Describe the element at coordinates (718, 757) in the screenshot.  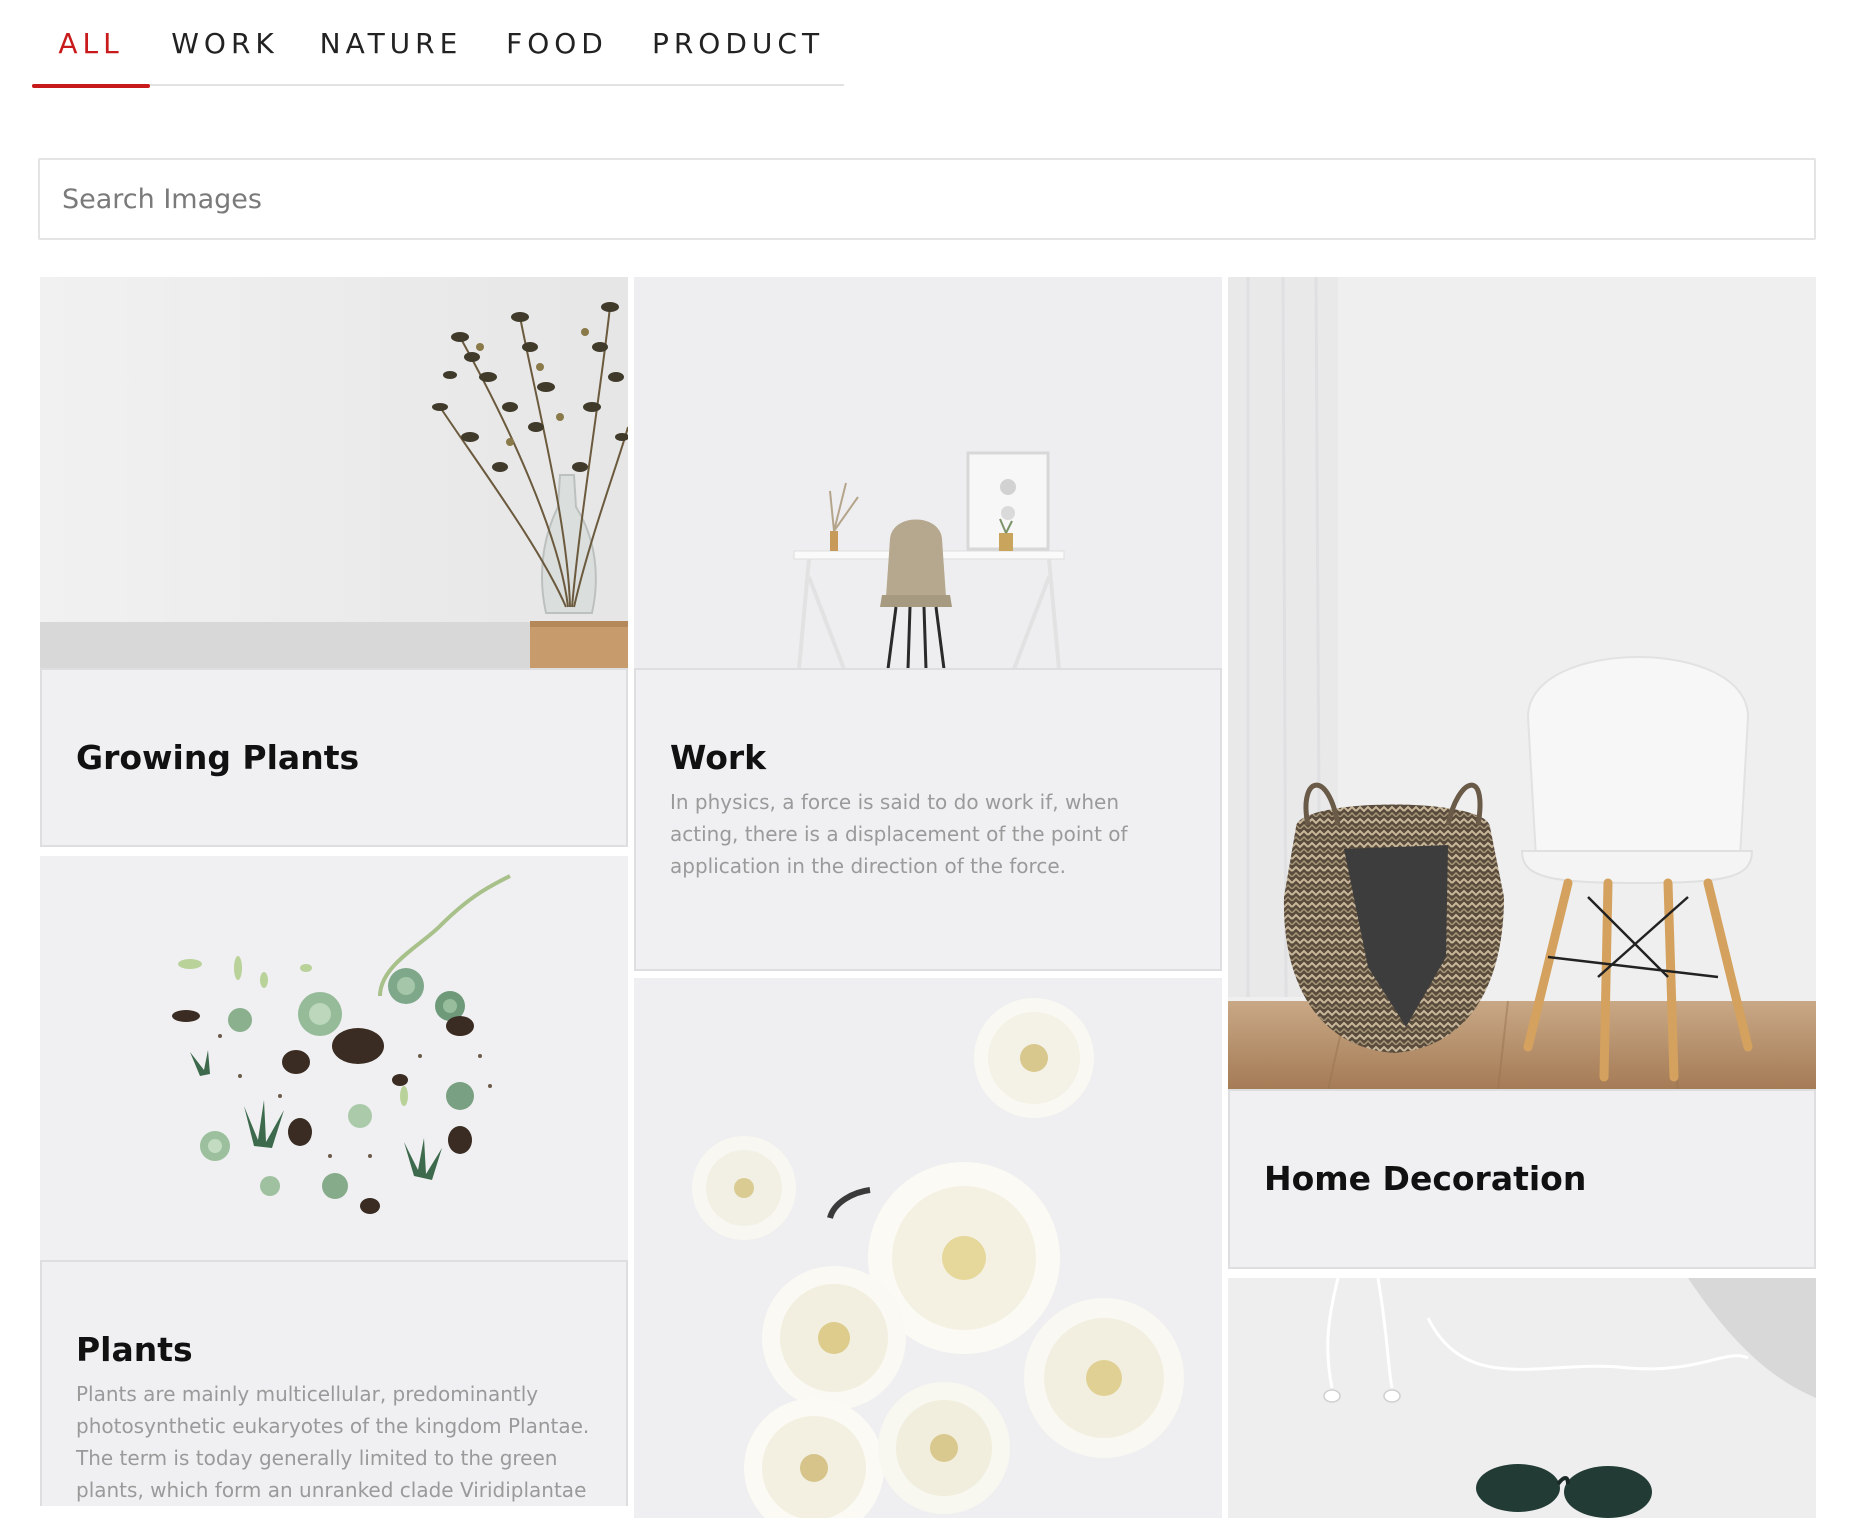
I see `card-title: Work` at that location.